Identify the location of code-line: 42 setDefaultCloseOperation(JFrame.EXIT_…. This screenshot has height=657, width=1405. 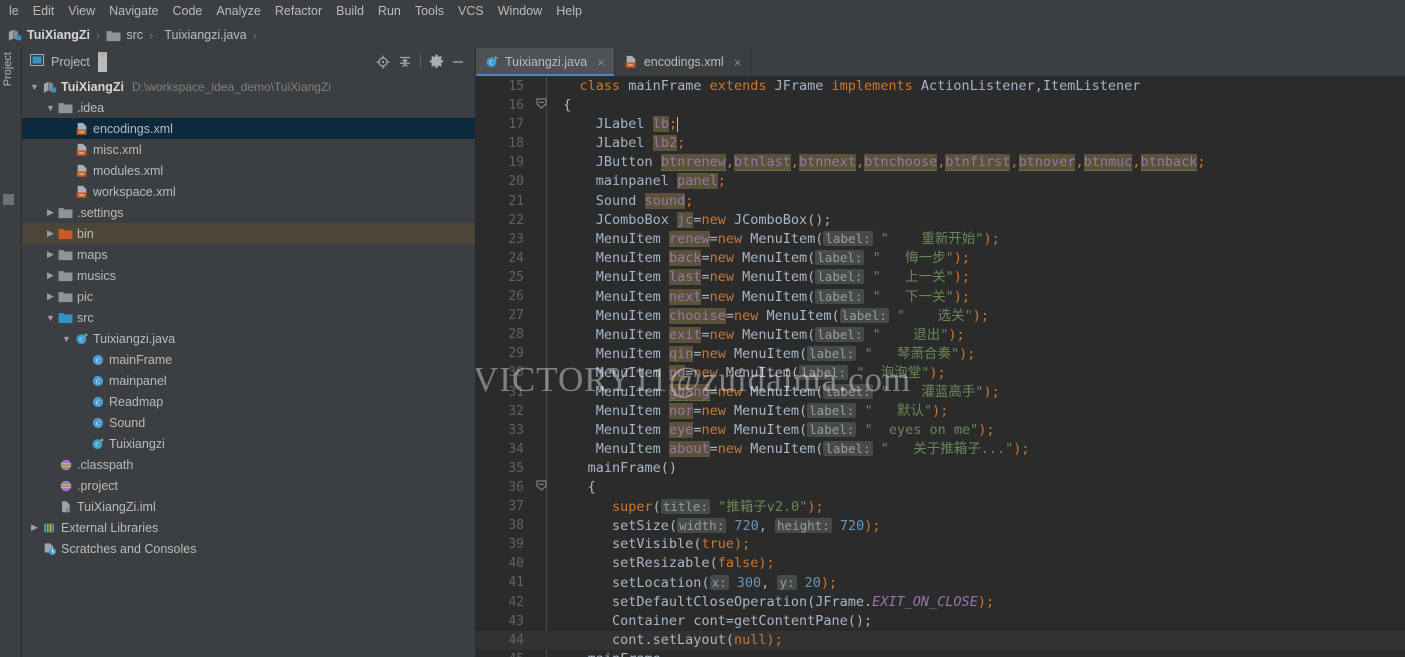
(940, 602).